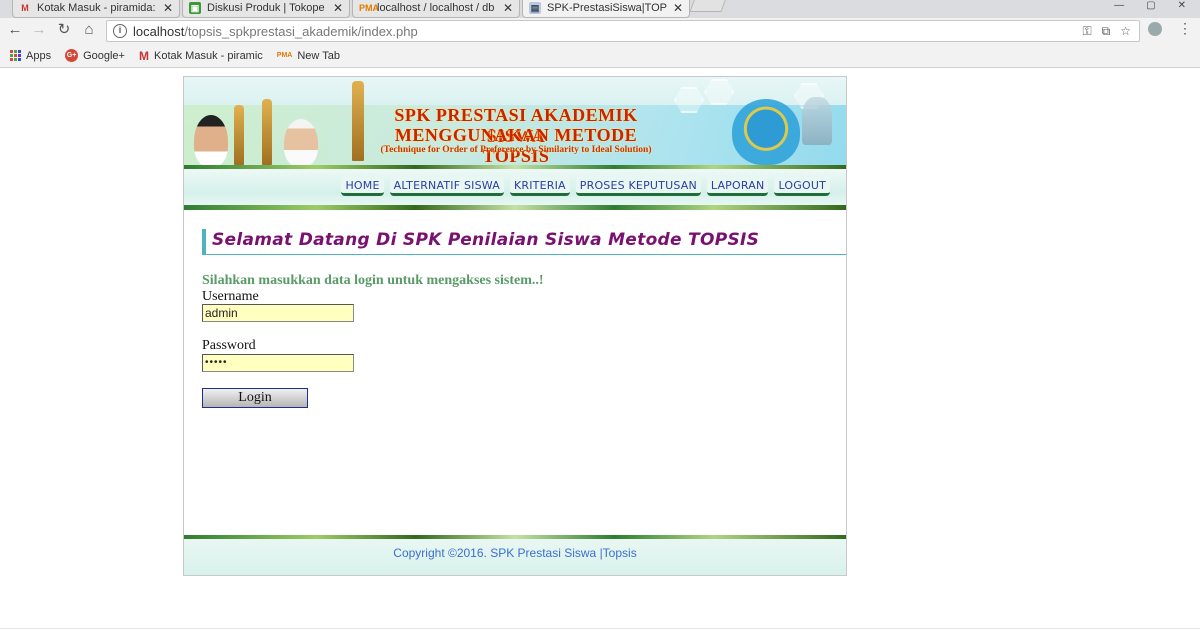  I want to click on kebab-menu-icon: ⋮, so click(1185, 28).